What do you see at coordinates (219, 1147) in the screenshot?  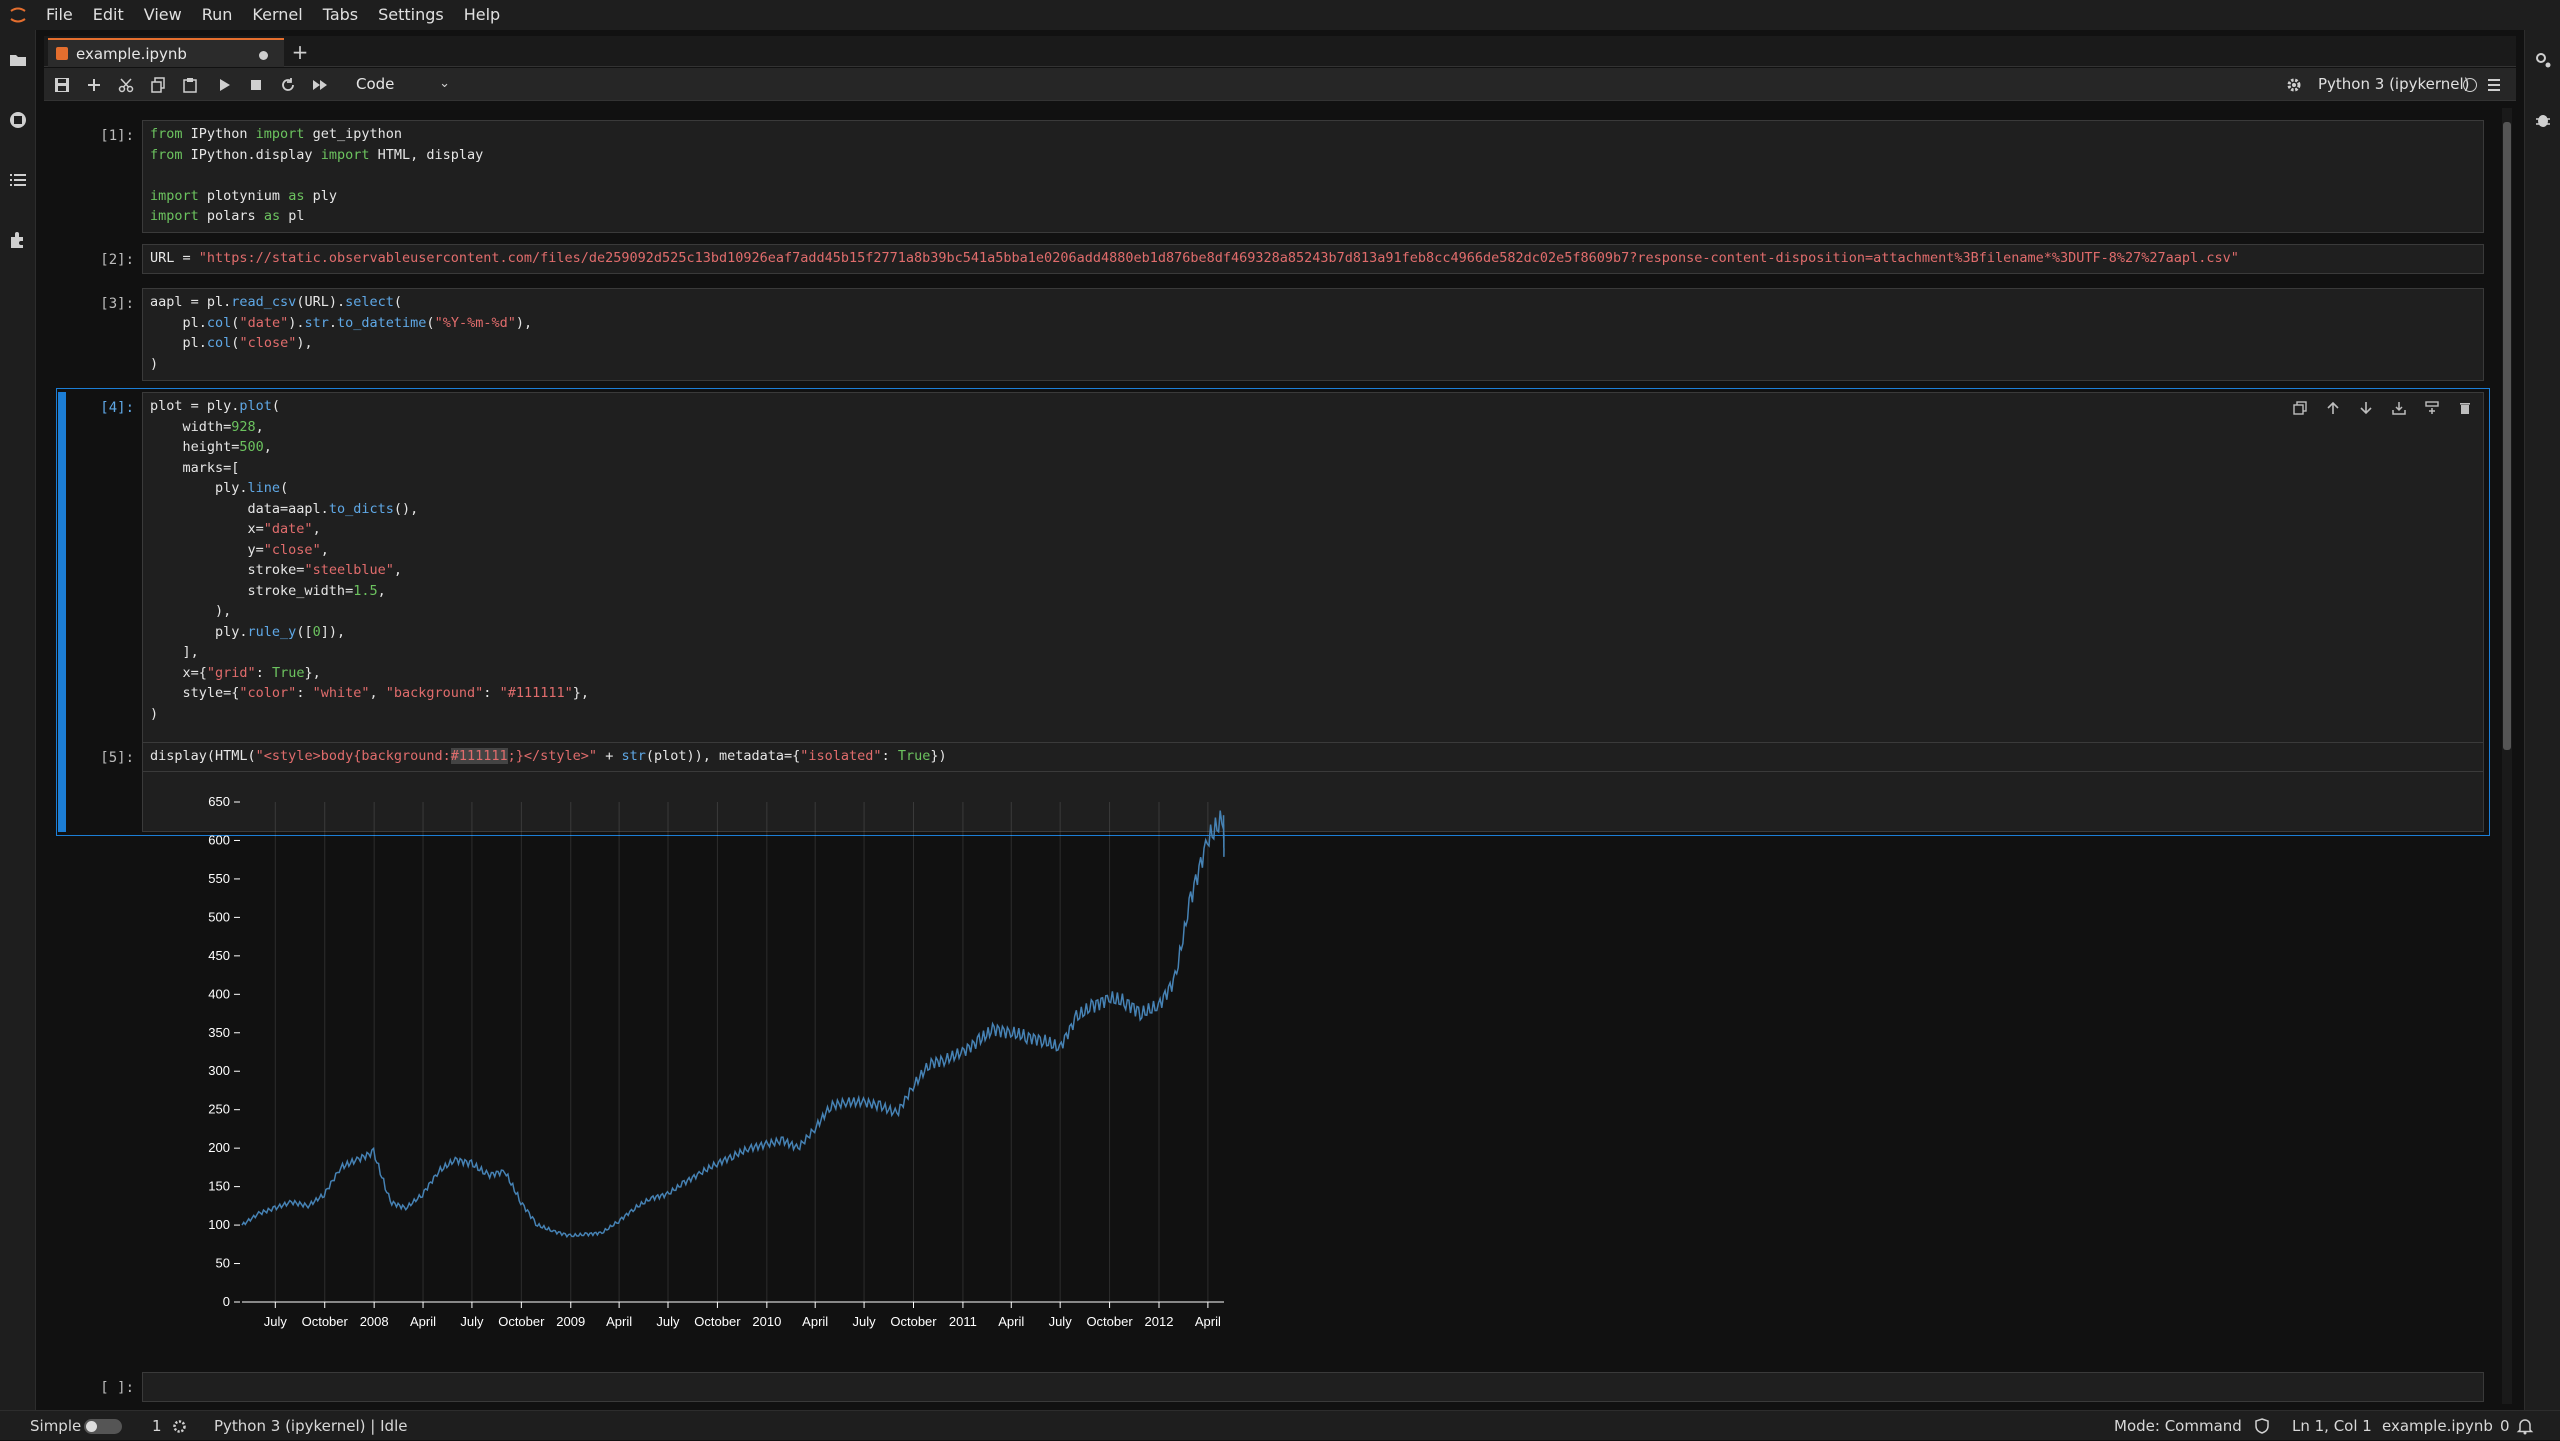 I see `y-tick-label: 200` at bounding box center [219, 1147].